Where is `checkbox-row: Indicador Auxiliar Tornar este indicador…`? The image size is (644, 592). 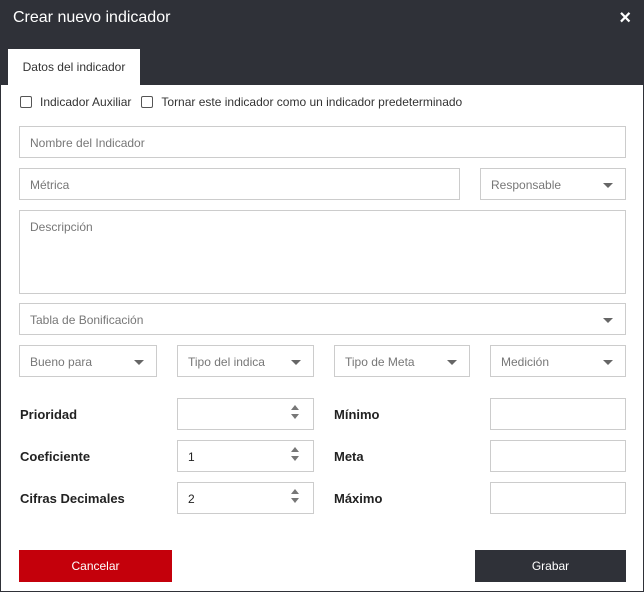 checkbox-row: Indicador Auxiliar Tornar este indicador… is located at coordinates (241, 102).